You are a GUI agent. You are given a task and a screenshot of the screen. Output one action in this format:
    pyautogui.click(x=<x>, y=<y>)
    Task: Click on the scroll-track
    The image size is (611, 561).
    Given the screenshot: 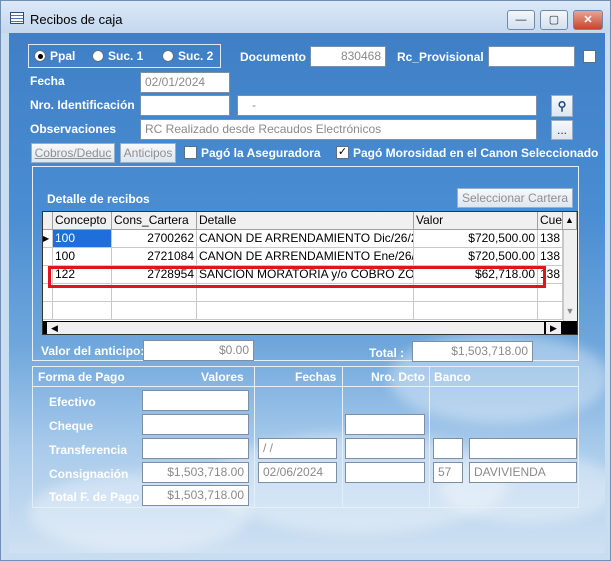 What is the action you would take?
    pyautogui.click(x=303, y=328)
    